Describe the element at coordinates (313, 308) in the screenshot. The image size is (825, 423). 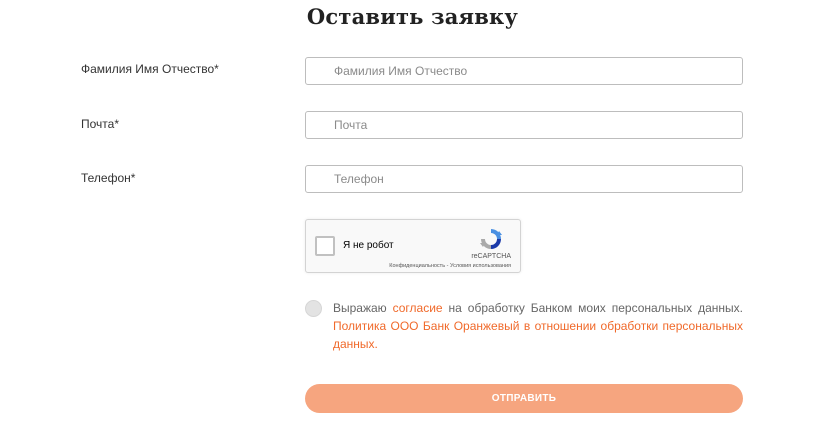
I see `consent-radio` at that location.